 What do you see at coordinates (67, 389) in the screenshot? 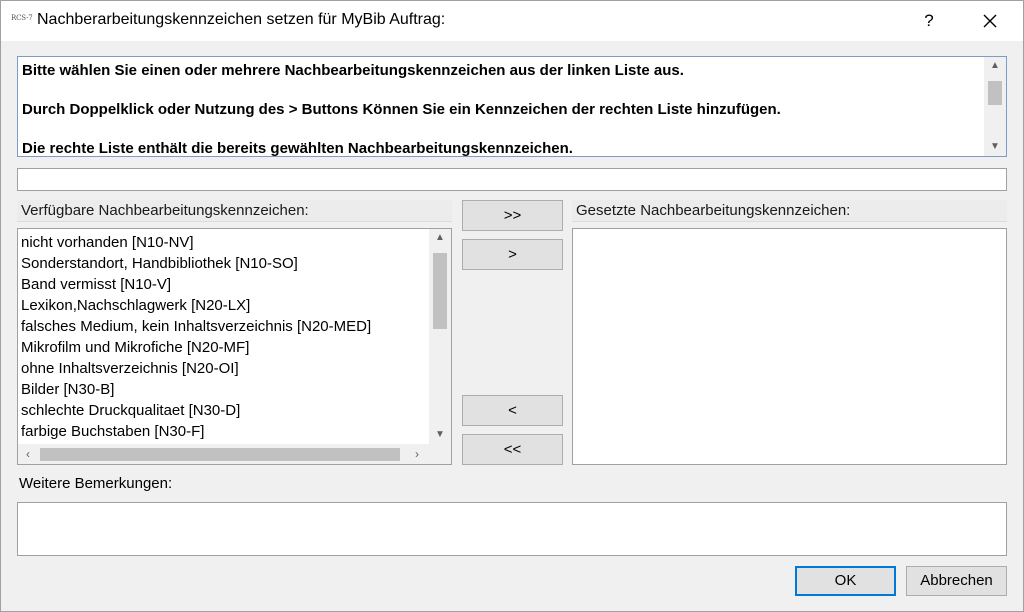
I see `list-item: Bilder [N30-B]` at bounding box center [67, 389].